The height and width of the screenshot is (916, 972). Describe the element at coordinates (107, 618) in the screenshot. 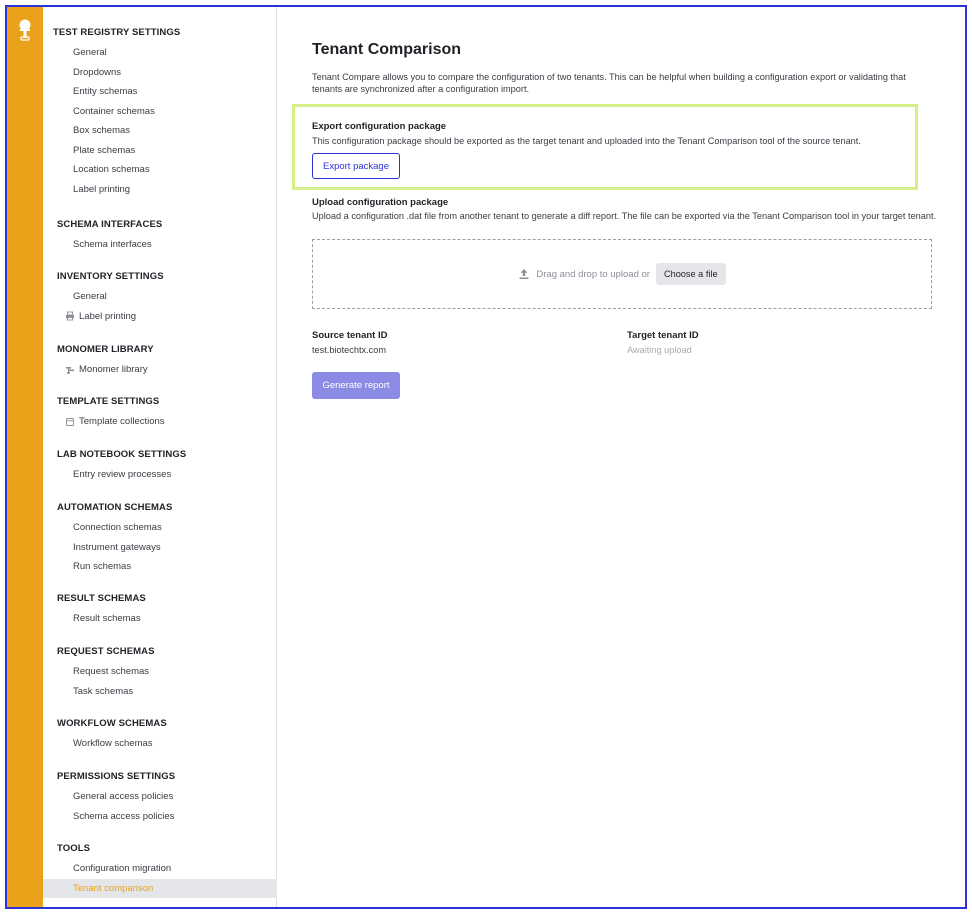

I see `sidebar-item-label: Result schemas` at that location.